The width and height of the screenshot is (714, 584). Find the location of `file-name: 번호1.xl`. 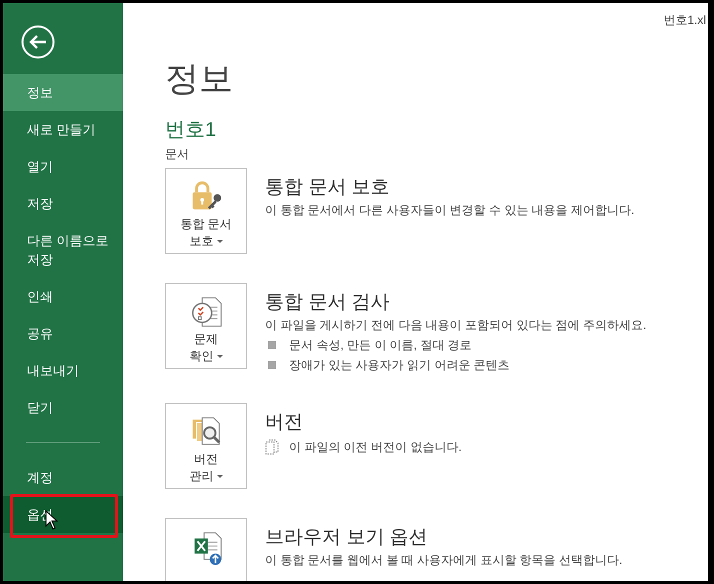

file-name: 번호1.xl is located at coordinates (684, 20).